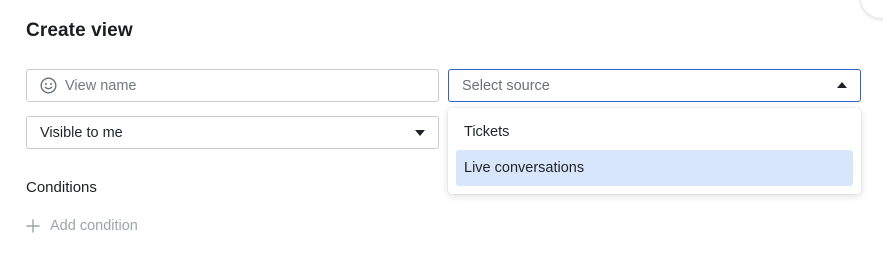  I want to click on caret-down-icon, so click(420, 132).